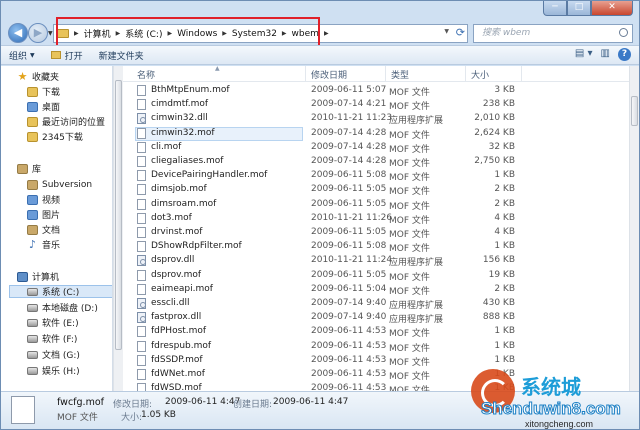 The image size is (640, 430). Describe the element at coordinates (32, 214) in the screenshot. I see `picture-icon` at that location.